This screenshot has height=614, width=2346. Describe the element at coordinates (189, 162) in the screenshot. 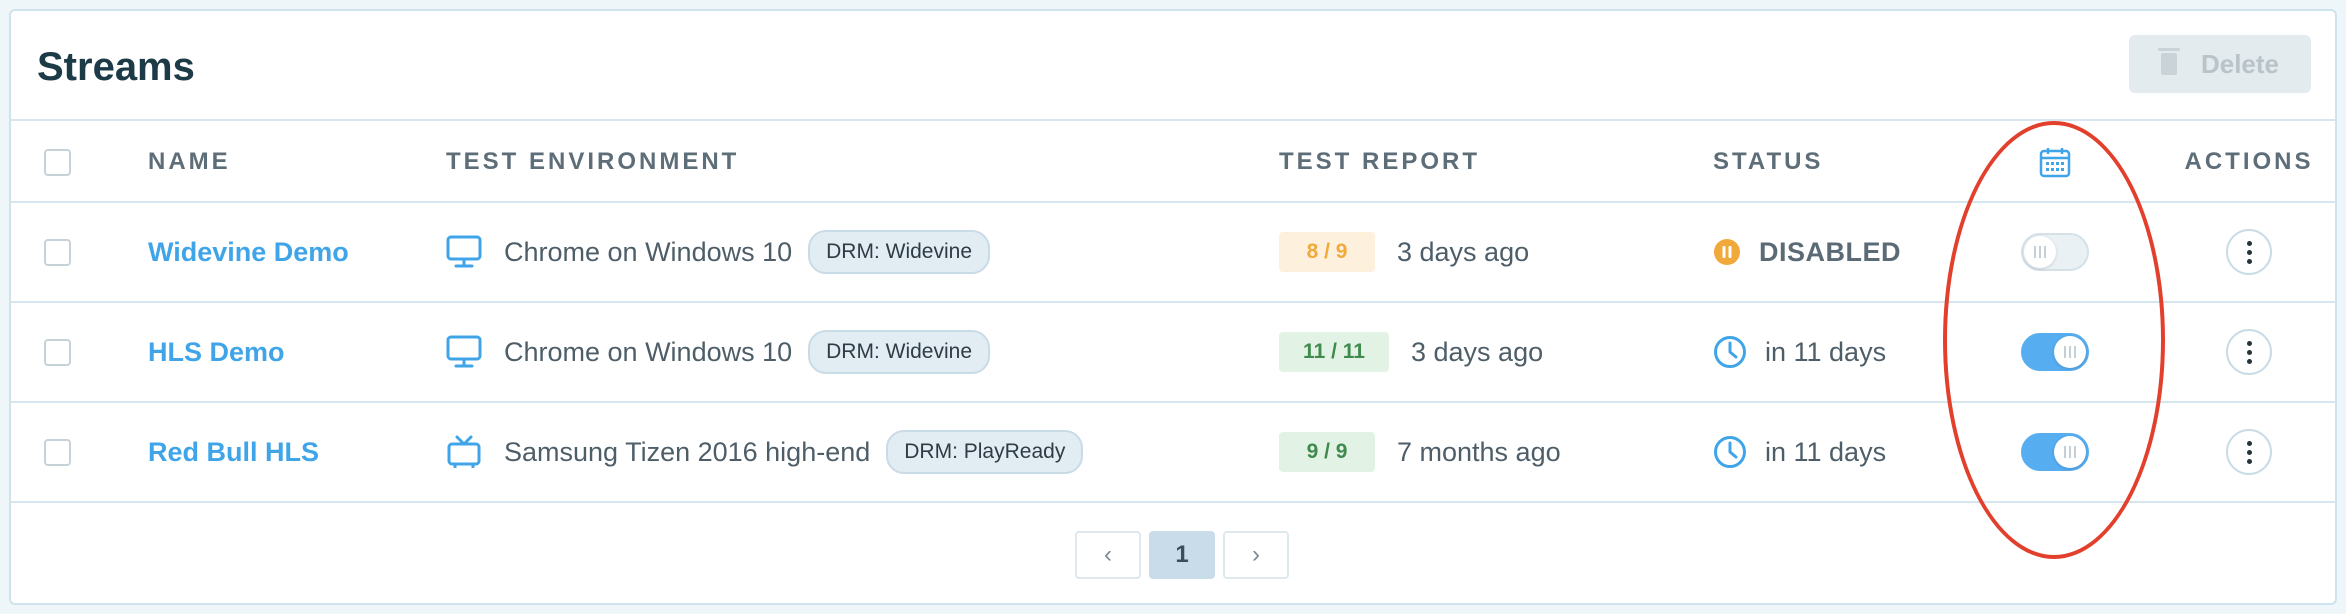

I see `column-header-name: NAME` at that location.